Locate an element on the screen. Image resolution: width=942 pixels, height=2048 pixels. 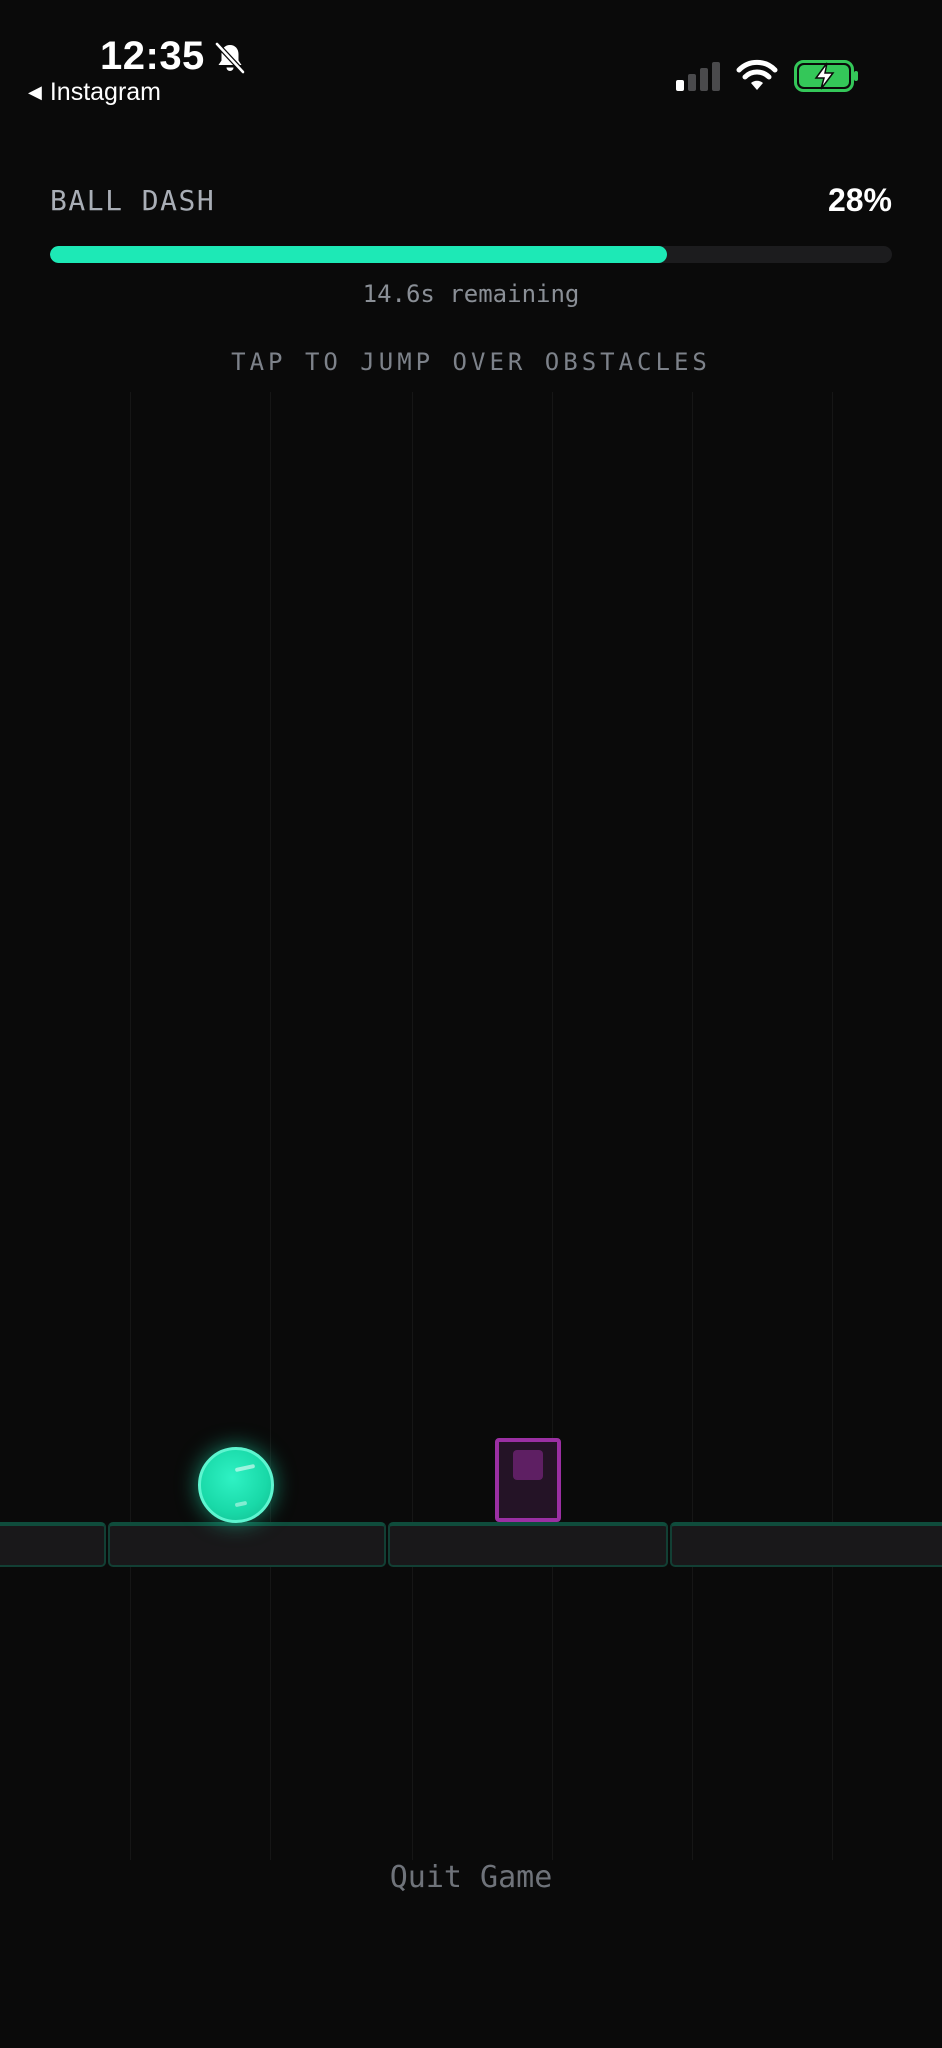
wifi-icon is located at coordinates (757, 74).